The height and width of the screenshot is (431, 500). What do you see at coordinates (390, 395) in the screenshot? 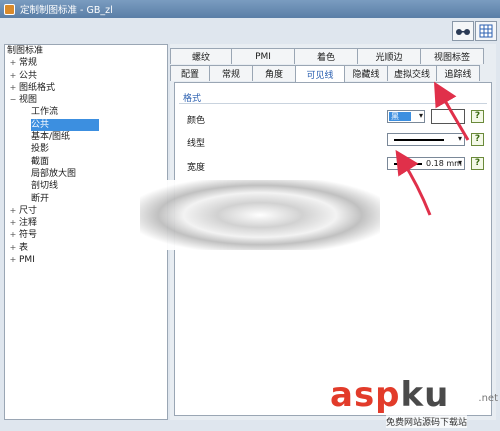
I see `watermark-logo: aspku` at bounding box center [390, 395].